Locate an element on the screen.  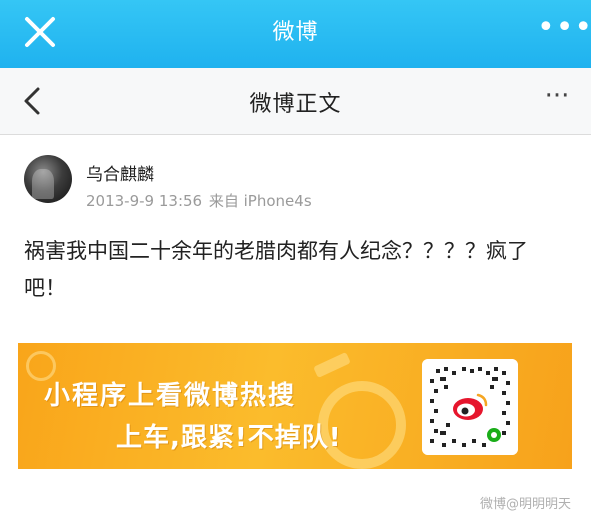
post-meta: 2013-9-9 13:56 来自 iPhone4s is located at coordinates (199, 200).